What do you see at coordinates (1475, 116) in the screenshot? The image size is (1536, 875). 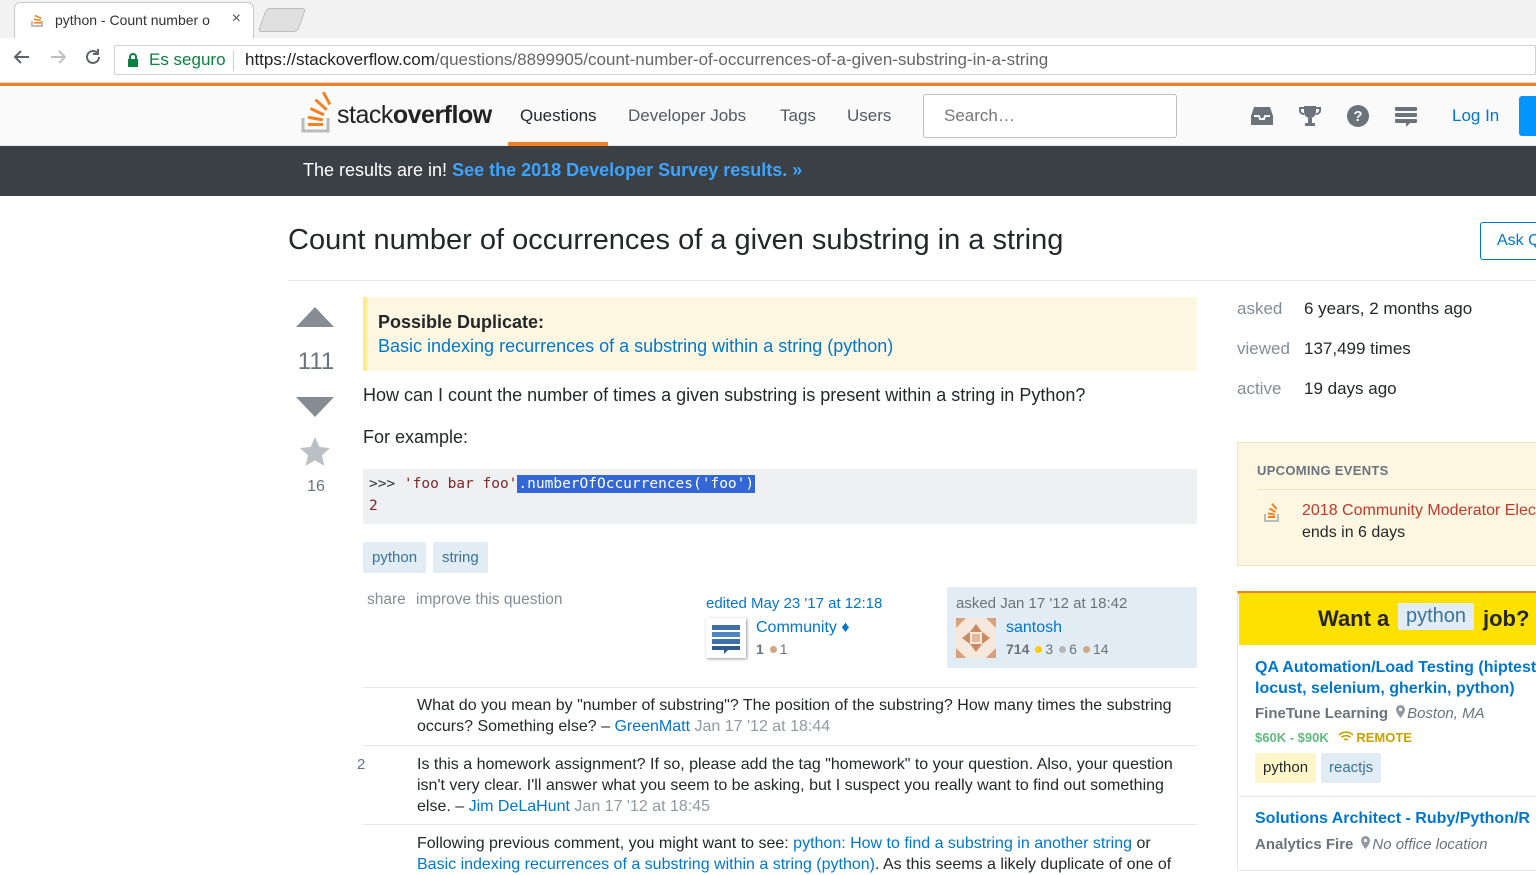 I see `login-link: Log In` at bounding box center [1475, 116].